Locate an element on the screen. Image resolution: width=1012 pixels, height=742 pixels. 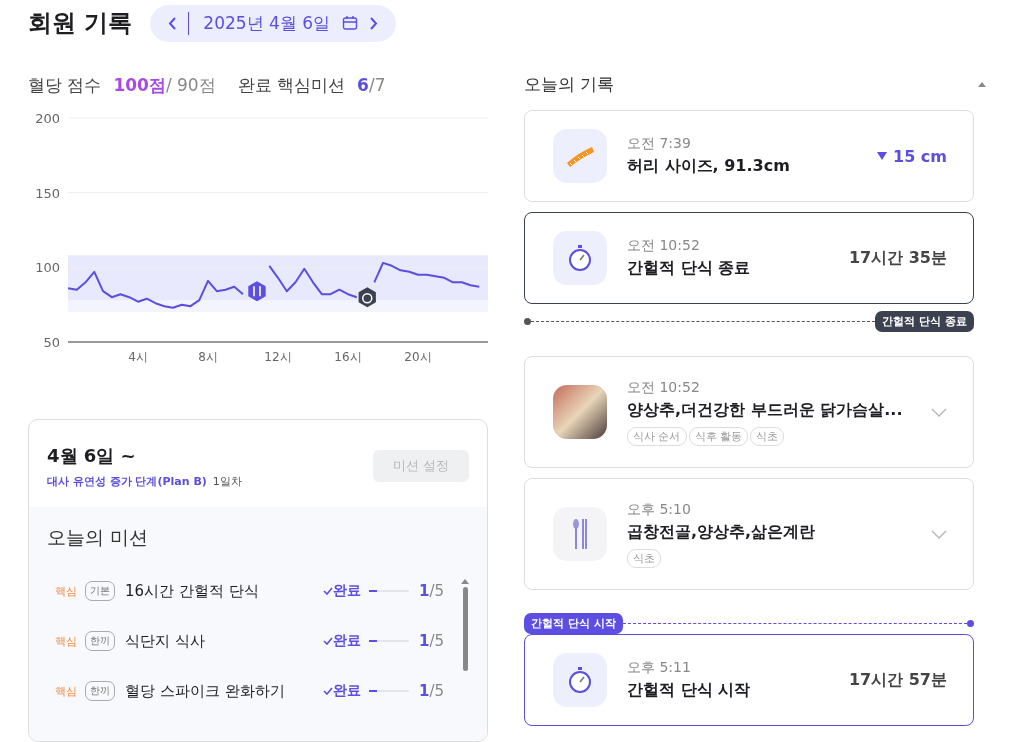
record-card: 오전 10:52 양상추,더건강한 부드러운 닭가슴살... 식사 순서 식후 활동 식초 is located at coordinates (749, 412).